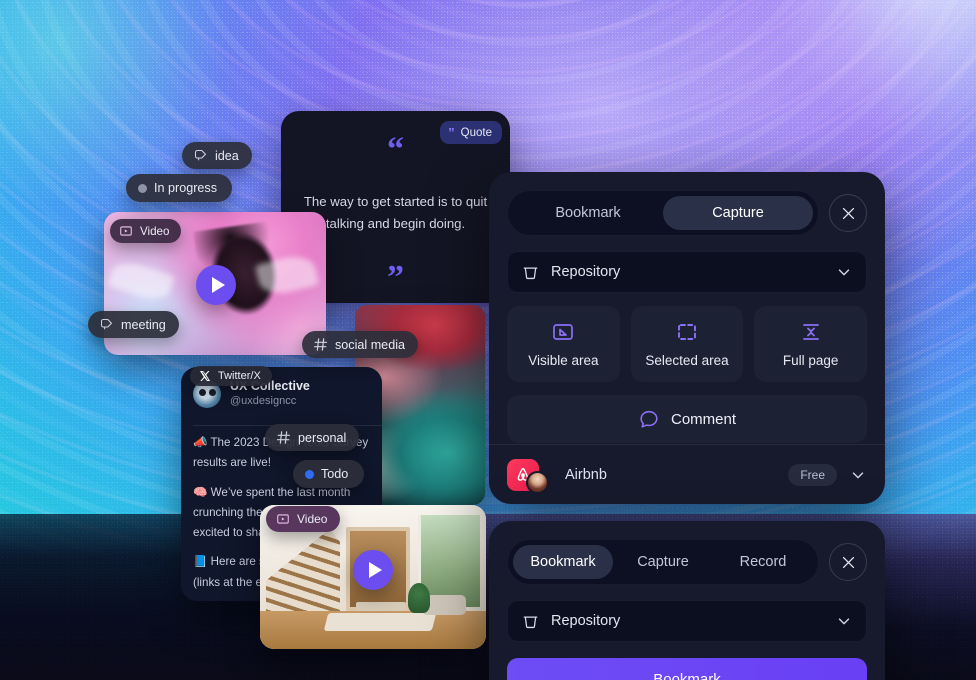 The height and width of the screenshot is (680, 976). I want to click on tag-label: personal, so click(322, 437).